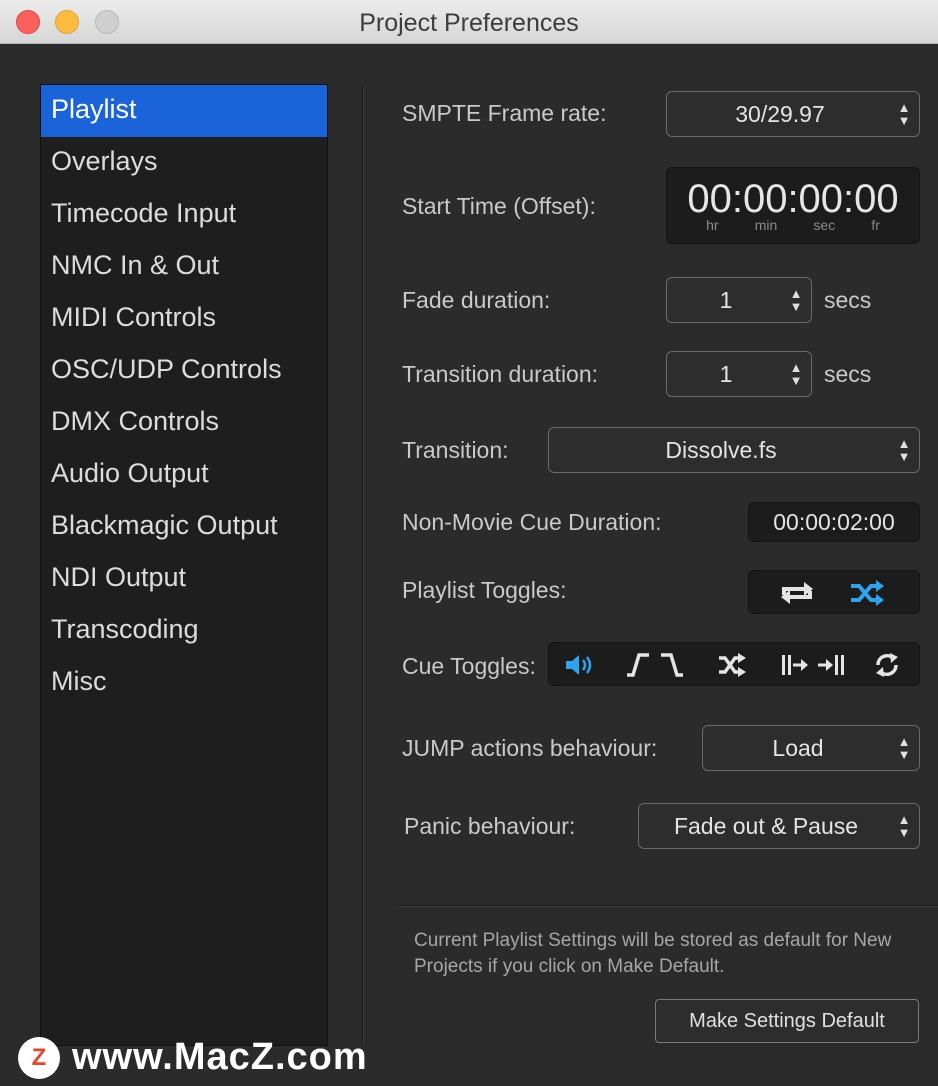 Image resolution: width=938 pixels, height=1086 pixels. What do you see at coordinates (184, 631) in the screenshot?
I see `sidebar-item-transcoding: Transcoding` at bounding box center [184, 631].